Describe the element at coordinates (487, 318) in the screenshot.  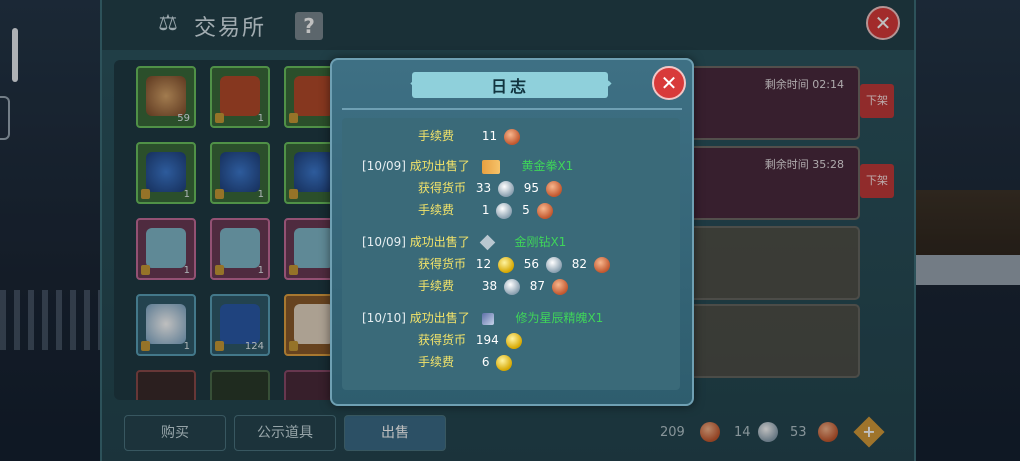
I see `staff-icon` at that location.